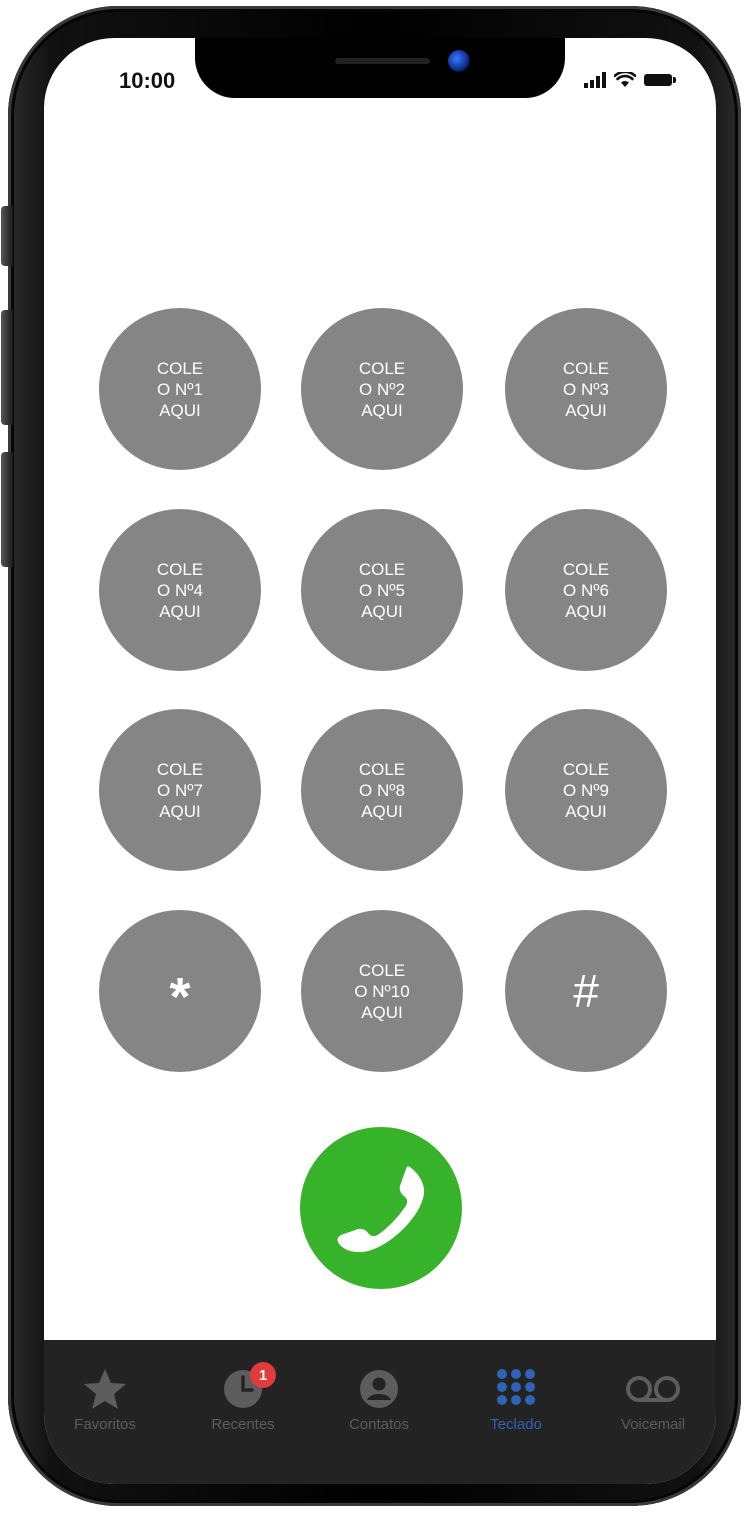 The height and width of the screenshot is (1513, 749). I want to click on key-2: COLE O Nº2 AQUI, so click(382, 389).